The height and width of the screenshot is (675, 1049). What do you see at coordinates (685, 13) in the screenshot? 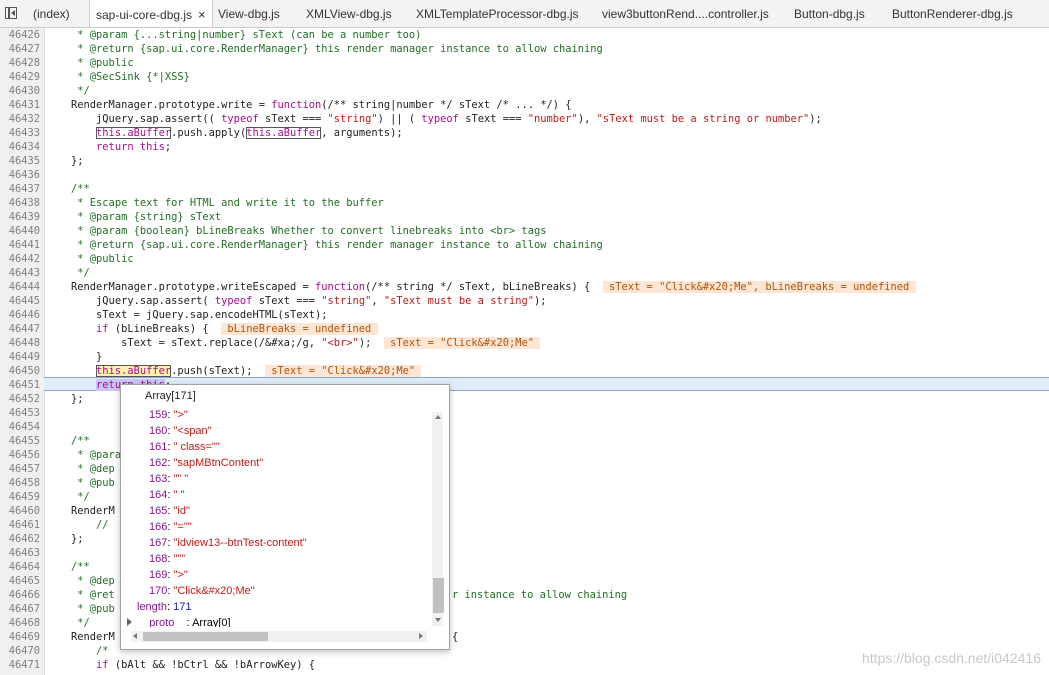
I see `tab-view3buttonrend-controller: view3buttonRend....controller.js` at bounding box center [685, 13].